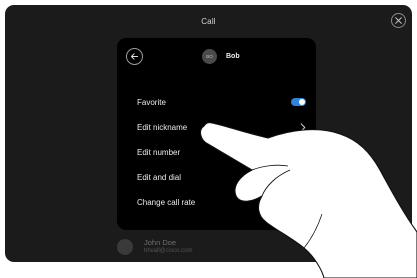 The height and width of the screenshot is (278, 417). What do you see at coordinates (208, 21) in the screenshot?
I see `screen-title: Call` at bounding box center [208, 21].